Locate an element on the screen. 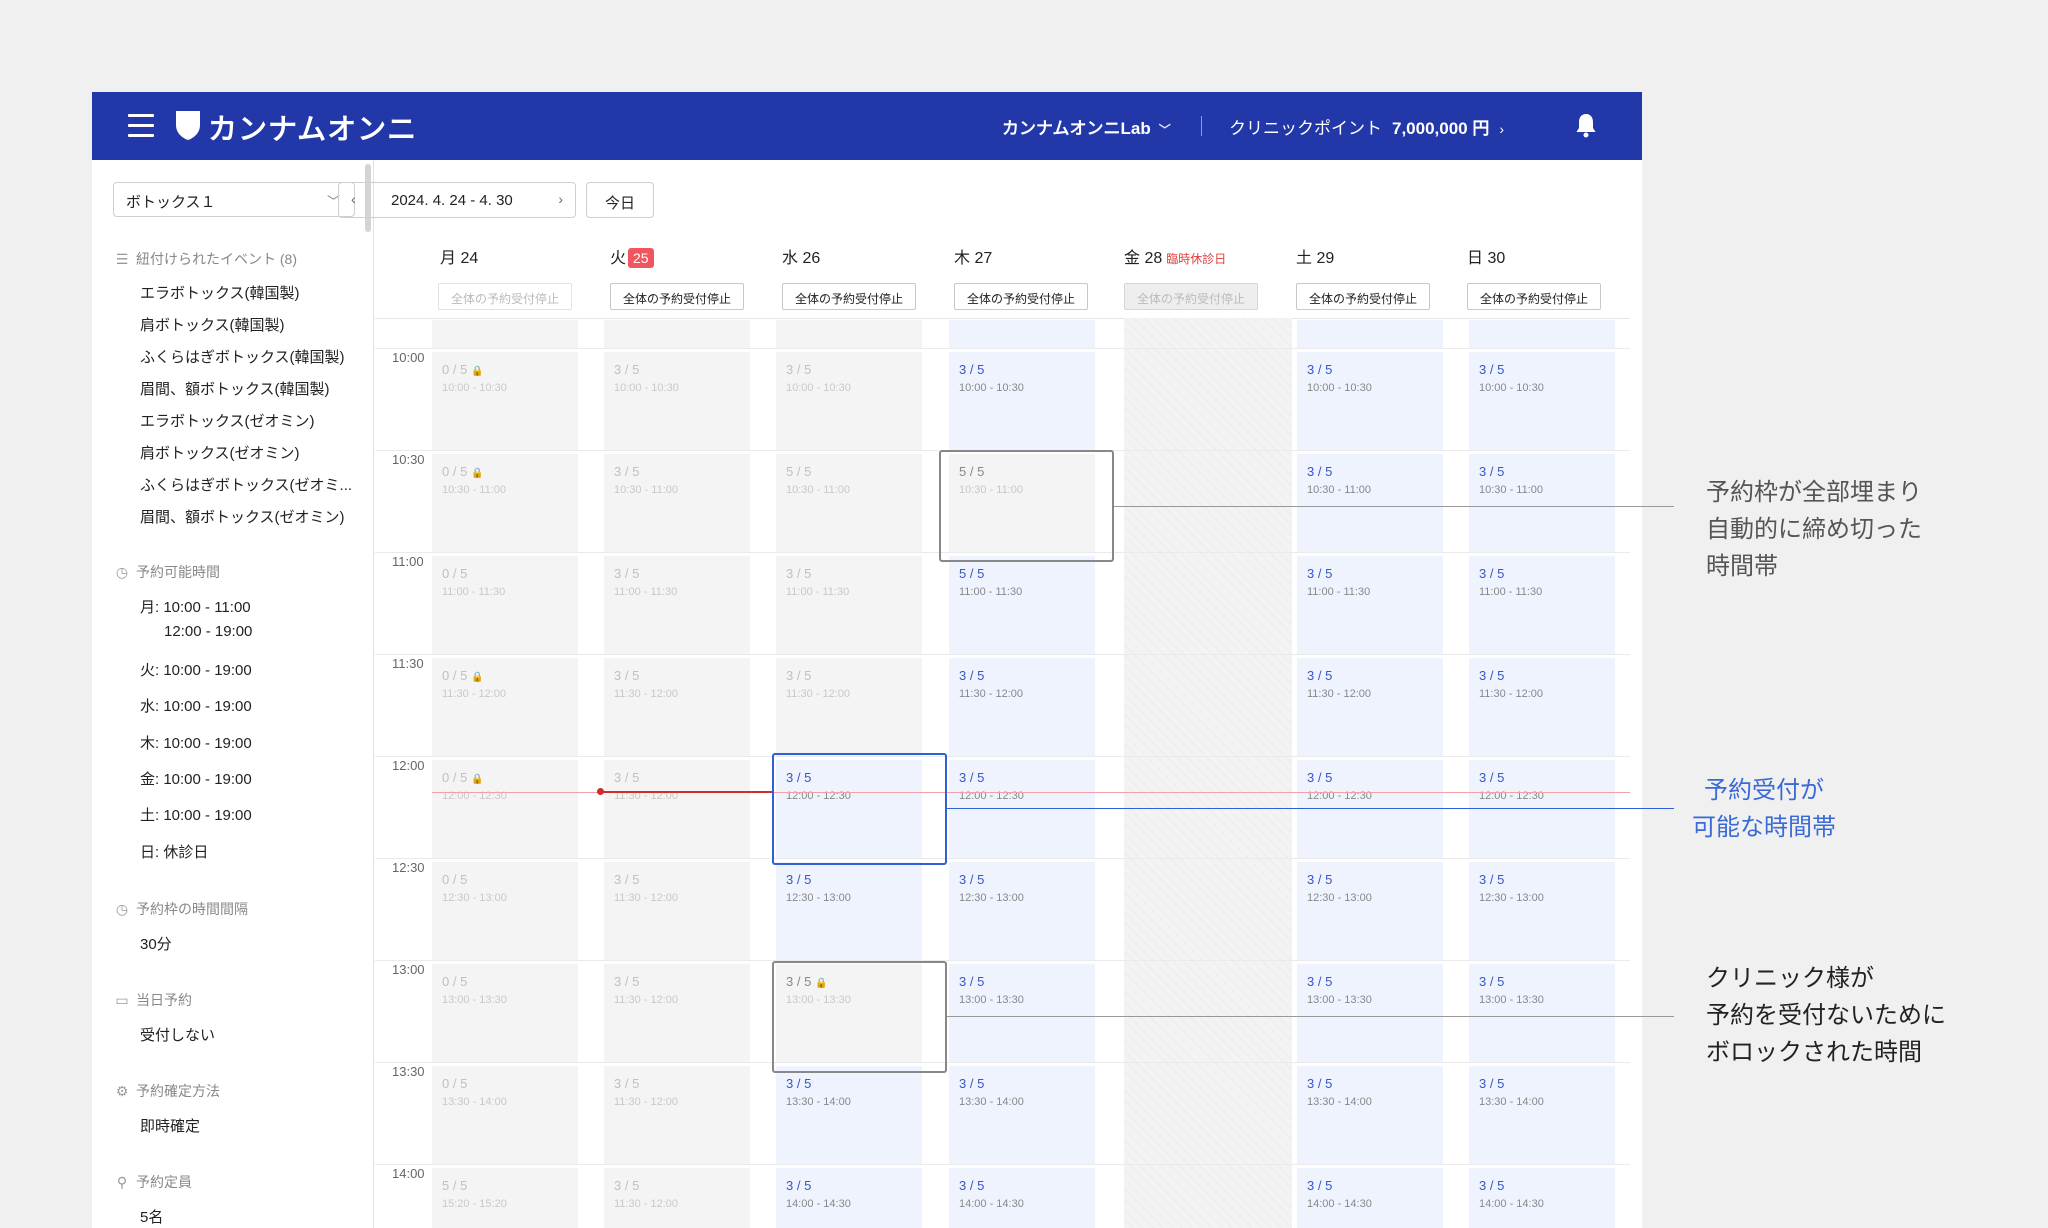 The width and height of the screenshot is (2048, 1228). grid-row-line is located at coordinates (1002, 756).